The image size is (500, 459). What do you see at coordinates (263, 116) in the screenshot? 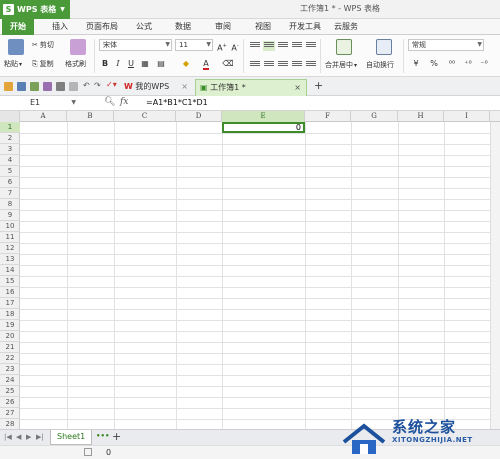
I see `column-header-selected: E` at bounding box center [263, 116].